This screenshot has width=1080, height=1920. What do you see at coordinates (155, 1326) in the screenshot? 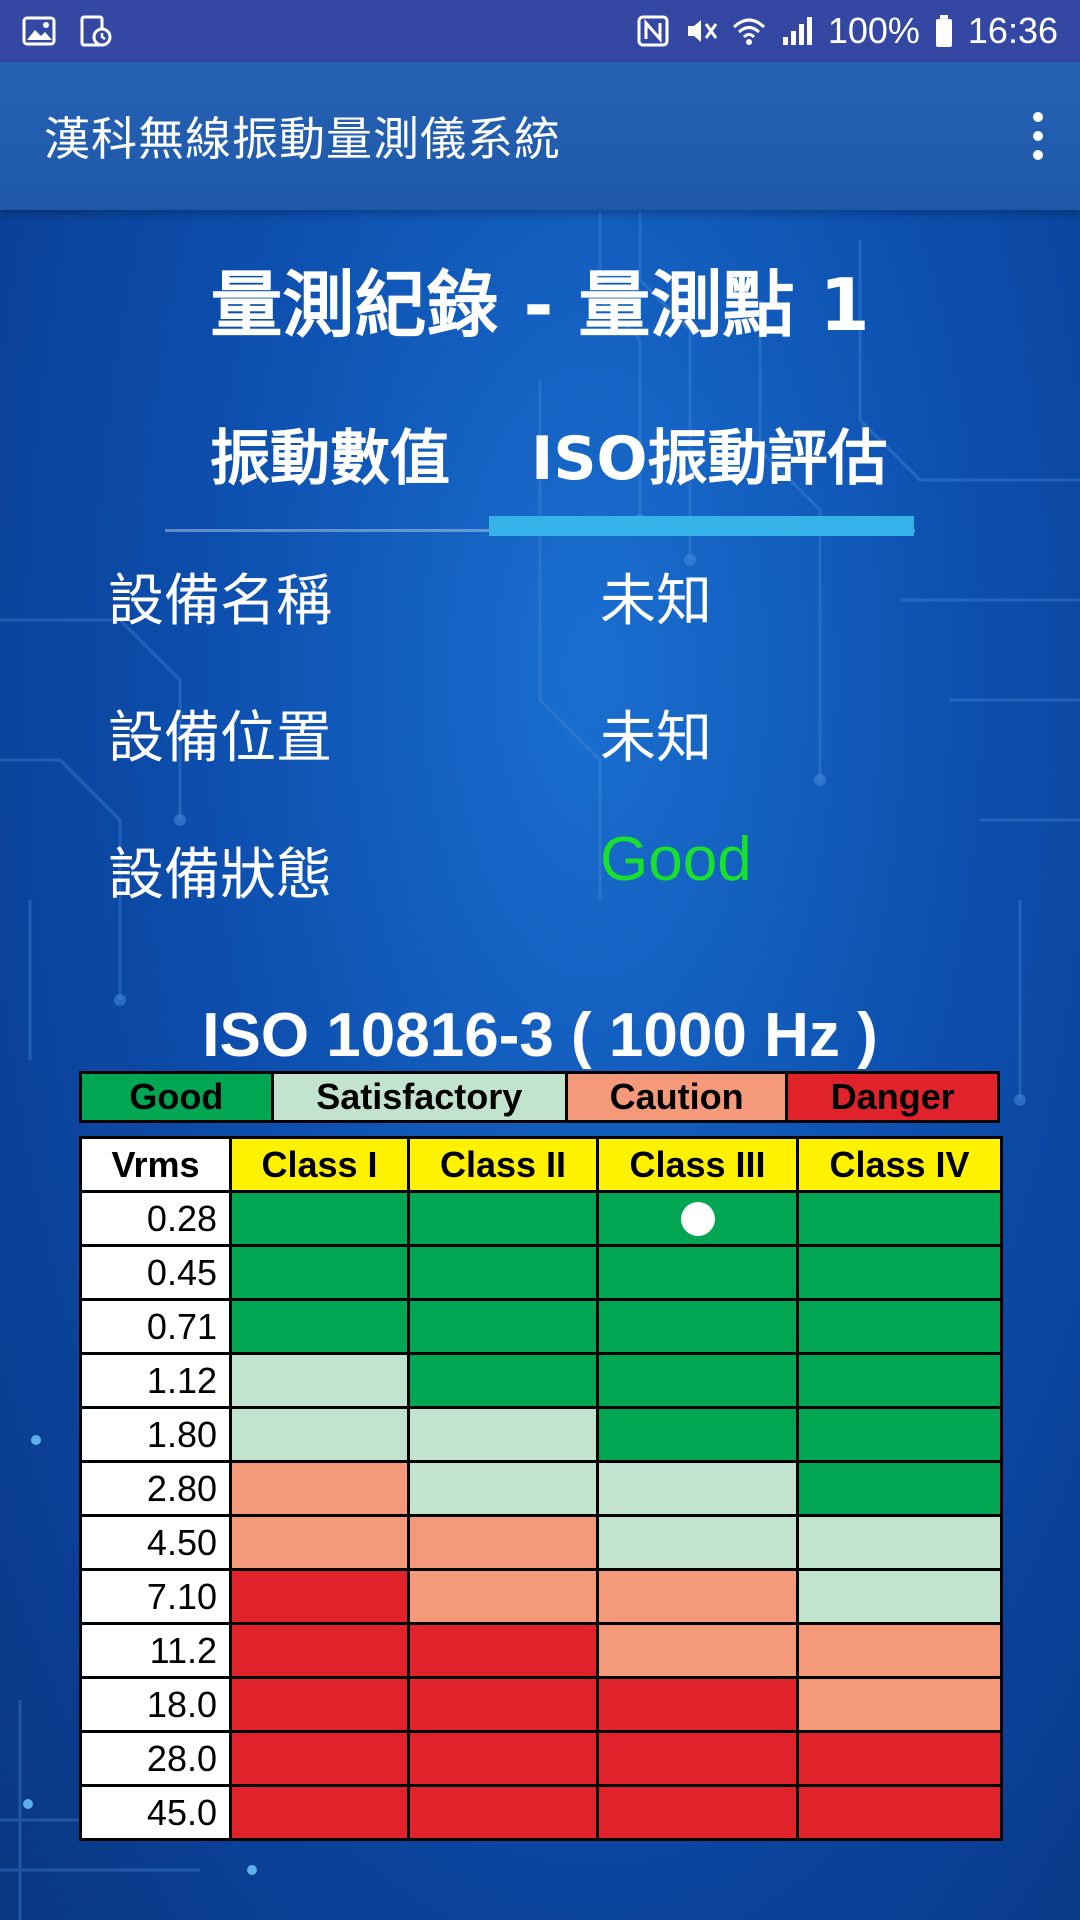
I see `vrms-value: 0.71` at bounding box center [155, 1326].